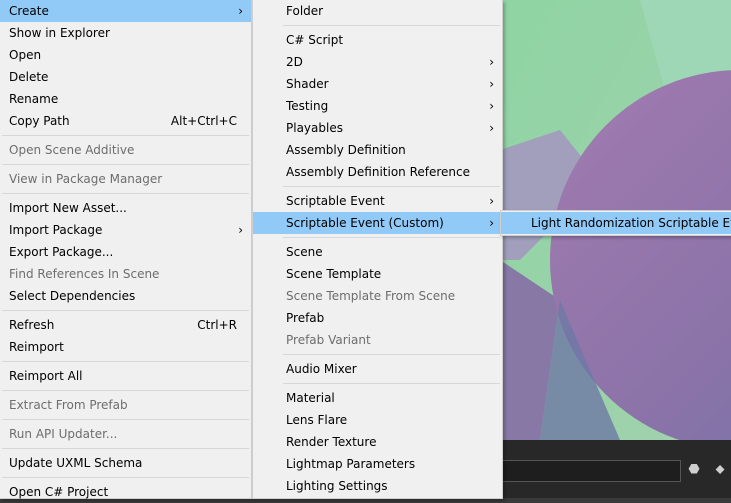  I want to click on menu-item-label: Extract From Prefab, so click(68, 405).